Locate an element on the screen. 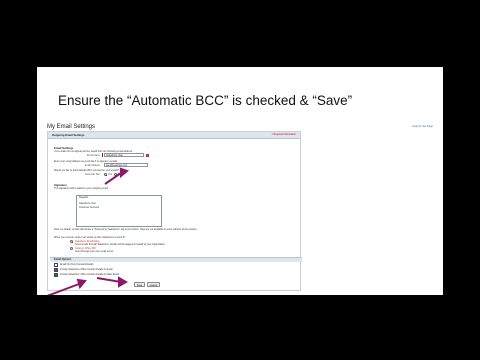 This screenshot has height=360, width=480. checkbox-arrow-head is located at coordinates (81, 284).